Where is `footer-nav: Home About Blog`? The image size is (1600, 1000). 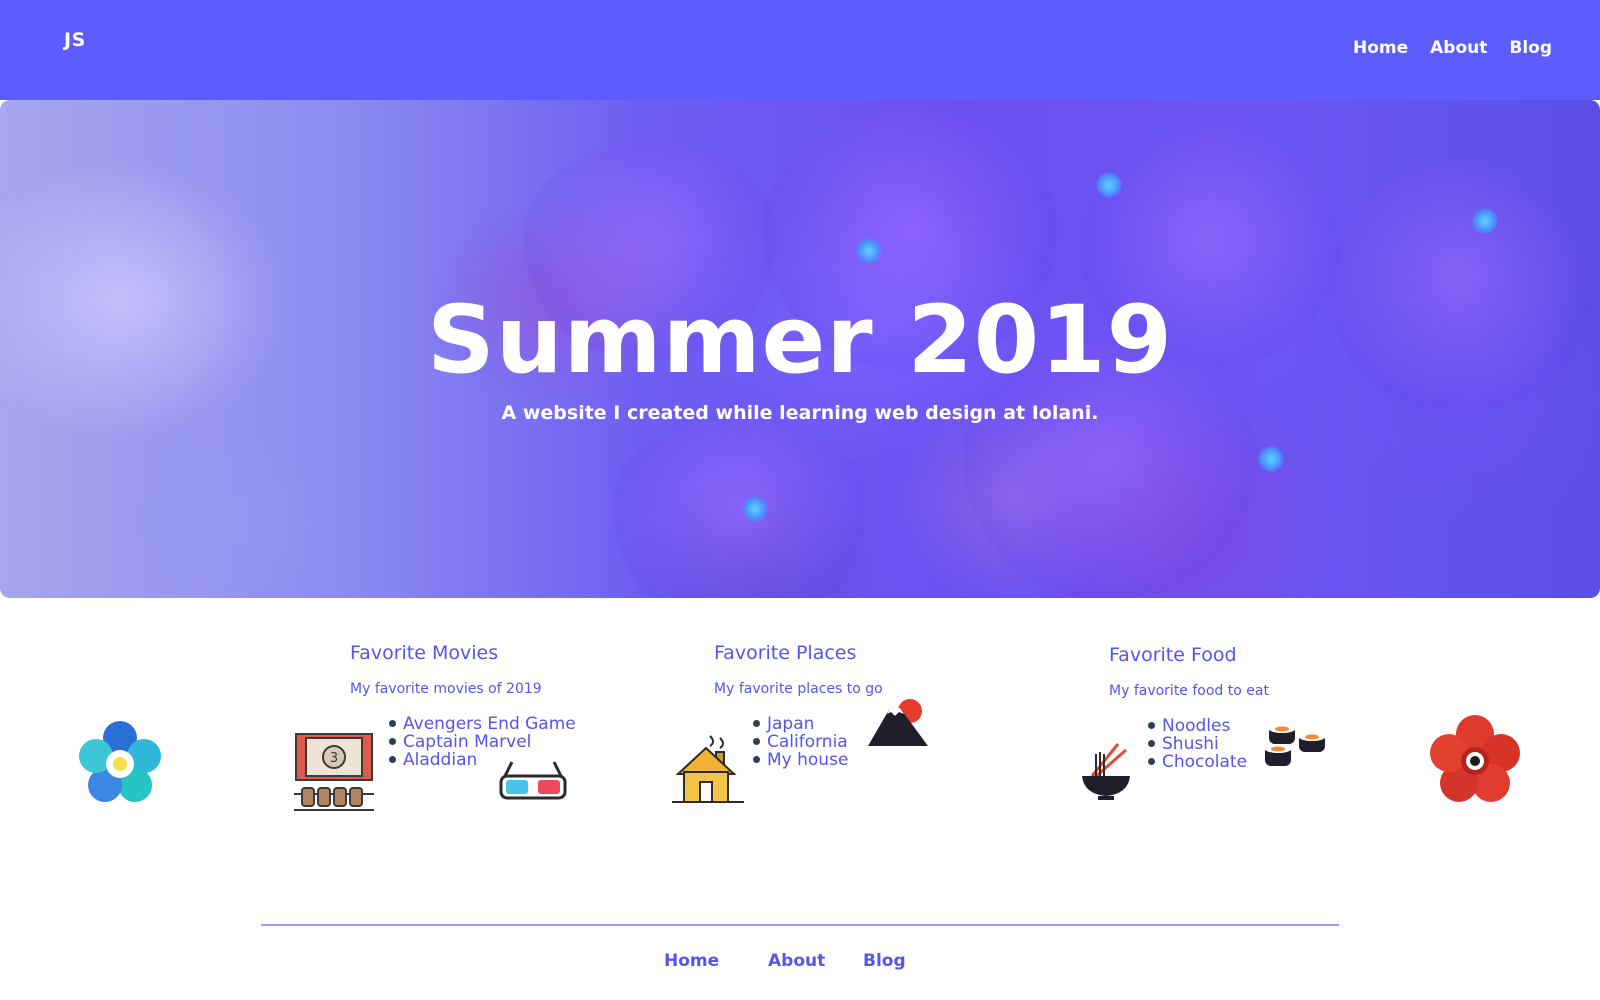 footer-nav: Home About Blog is located at coordinates (785, 961).